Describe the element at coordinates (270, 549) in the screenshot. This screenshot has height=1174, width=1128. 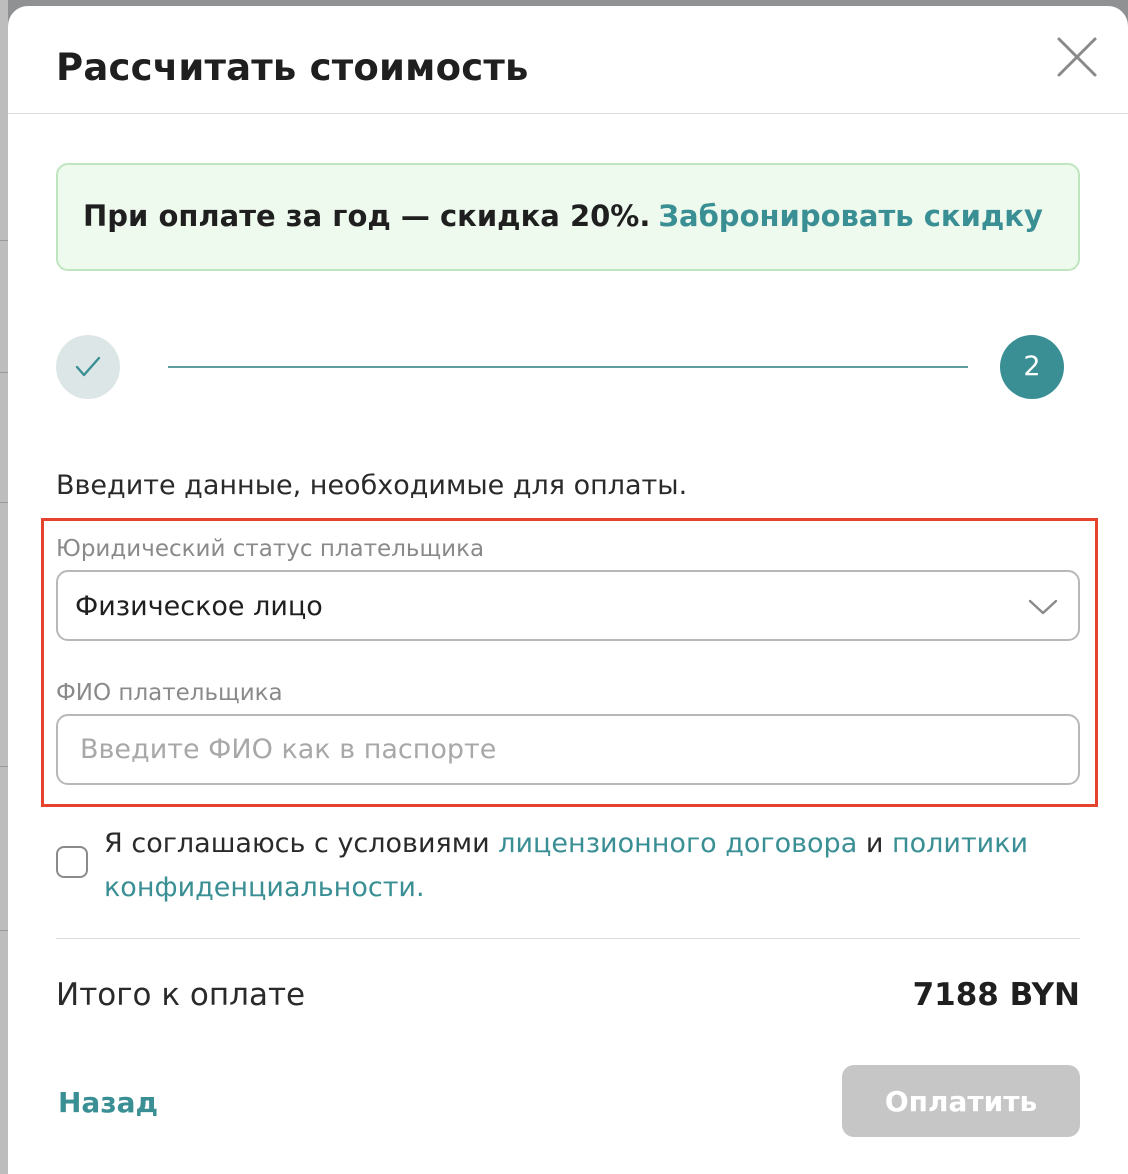
I see `payer-status-label: Юридический статус плательщика` at that location.